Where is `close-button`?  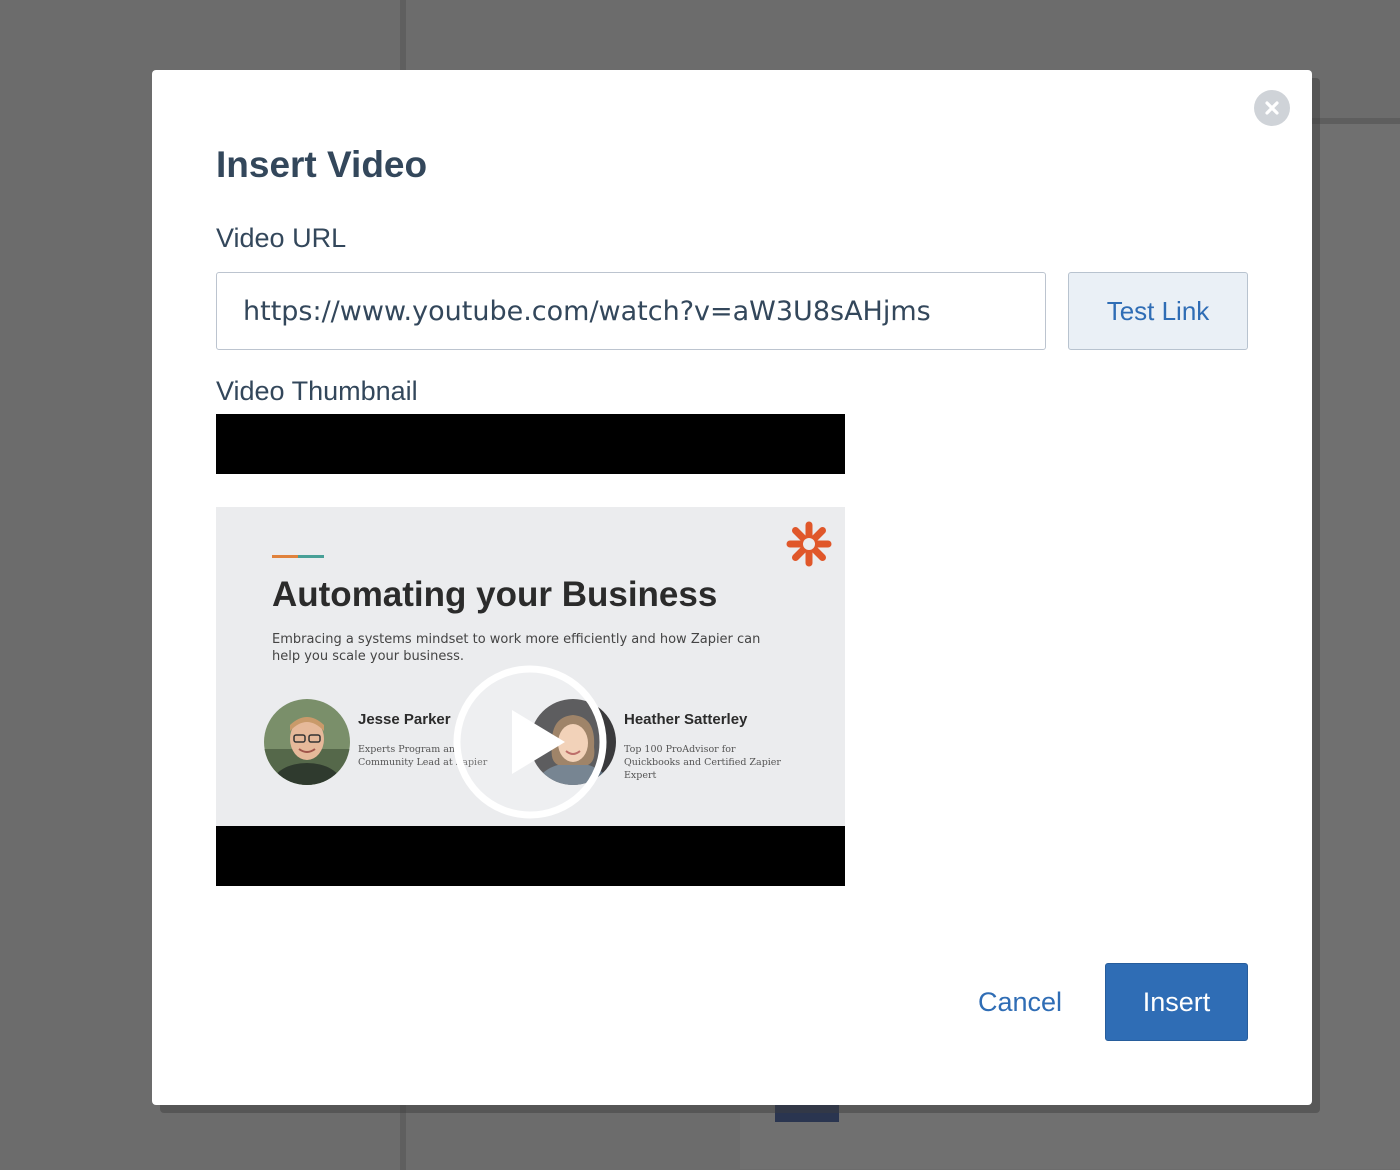 close-button is located at coordinates (1272, 108).